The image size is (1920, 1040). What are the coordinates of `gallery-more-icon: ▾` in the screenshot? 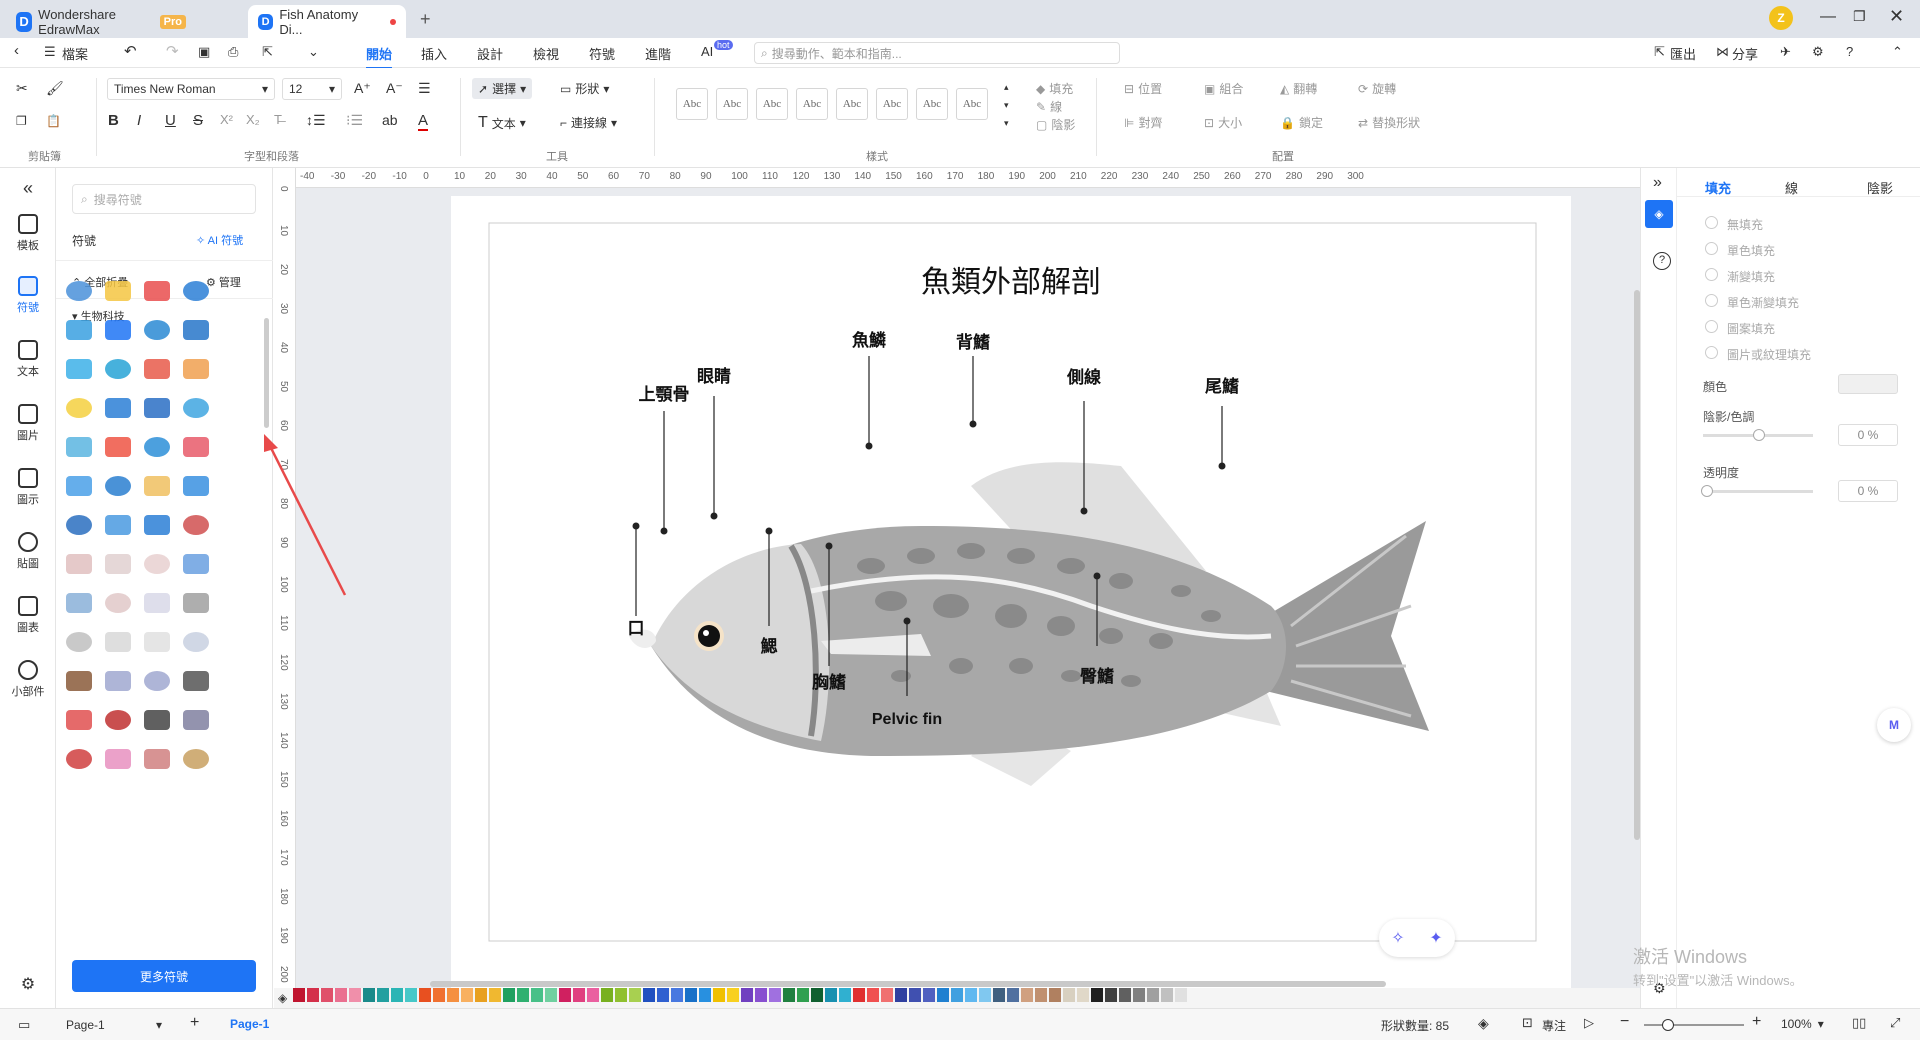 It's located at (1006, 123).